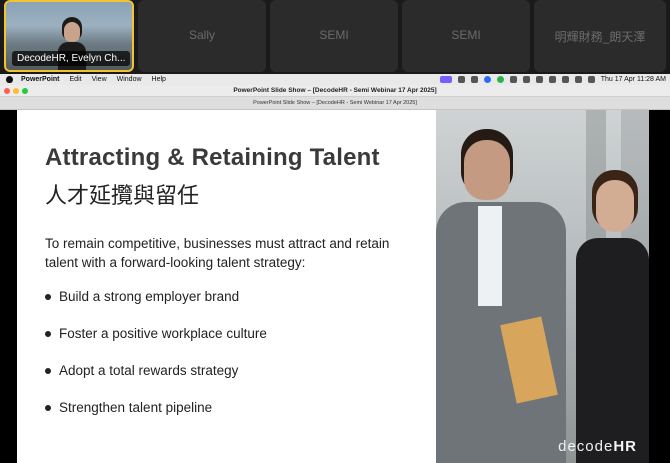 The width and height of the screenshot is (670, 463). Describe the element at coordinates (156, 381) in the screenshot. I see `bullet-item: Adopt a total rewards strategy` at that location.